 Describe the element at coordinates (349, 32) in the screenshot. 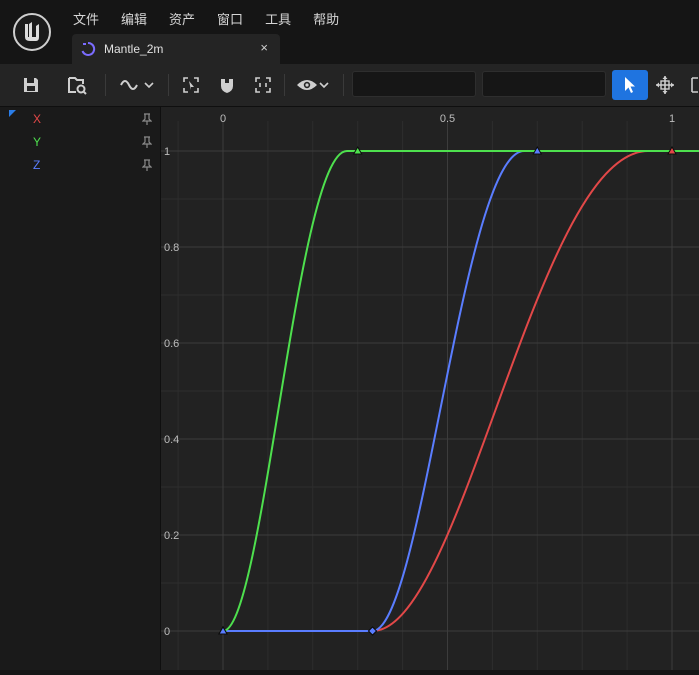

I see `title-bar: 文件 编辑 资产 窗口 工具 帮助 Mantle_2m ×` at that location.